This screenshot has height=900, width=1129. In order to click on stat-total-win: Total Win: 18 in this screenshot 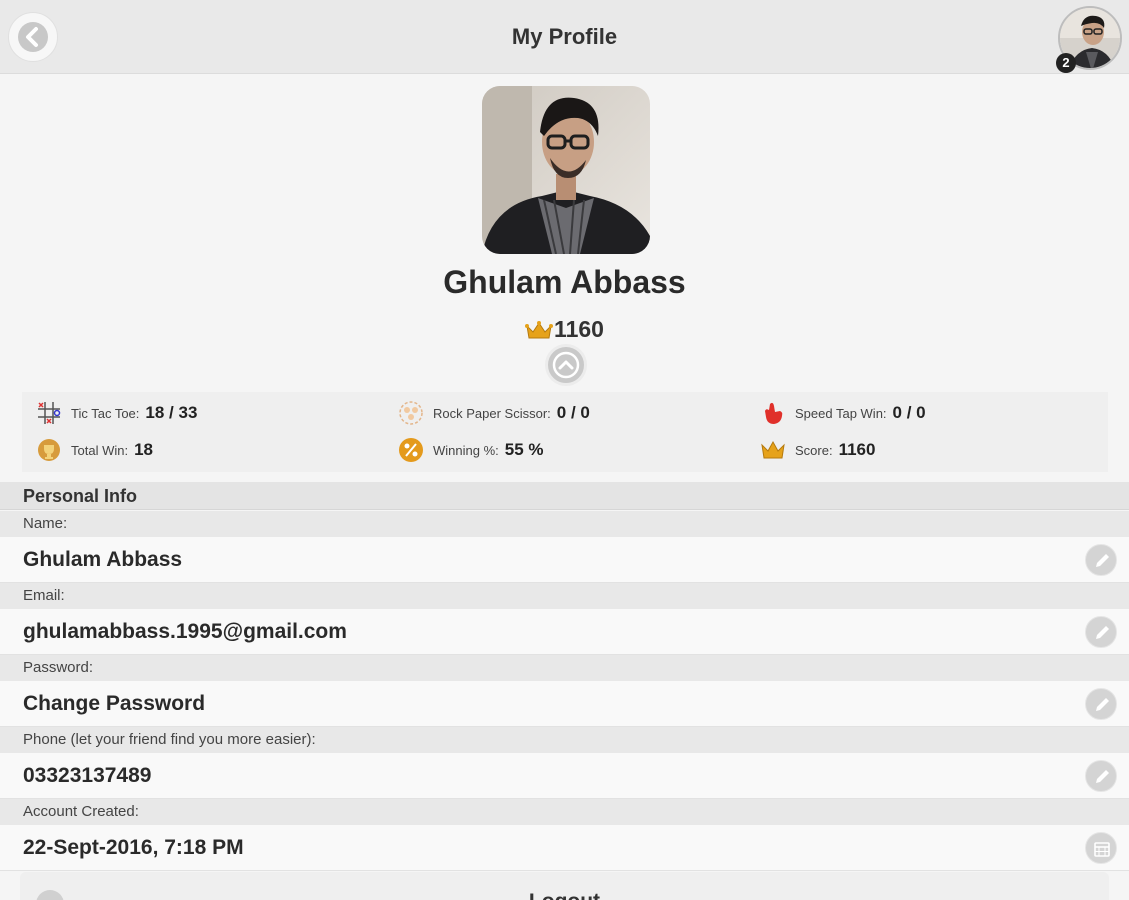, I will do `click(94, 450)`.